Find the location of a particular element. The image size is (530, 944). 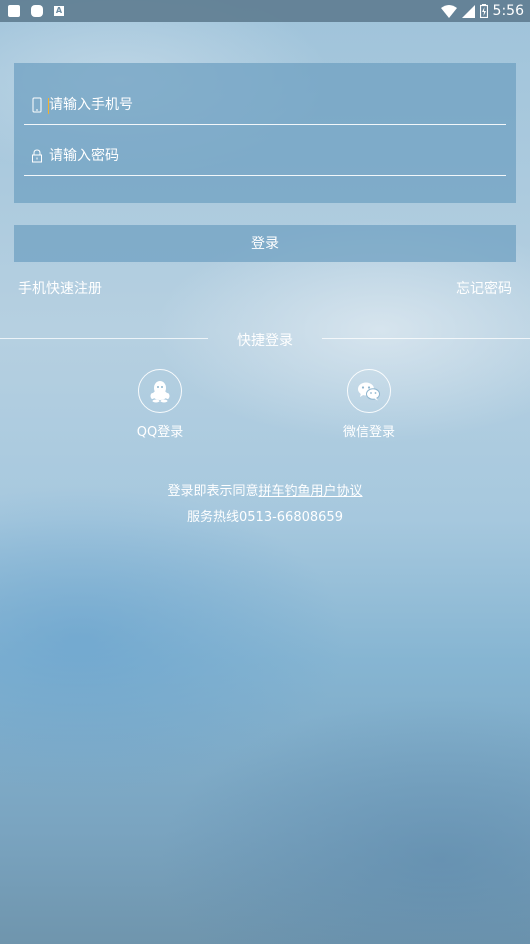

login-button: 登录 is located at coordinates (265, 243).